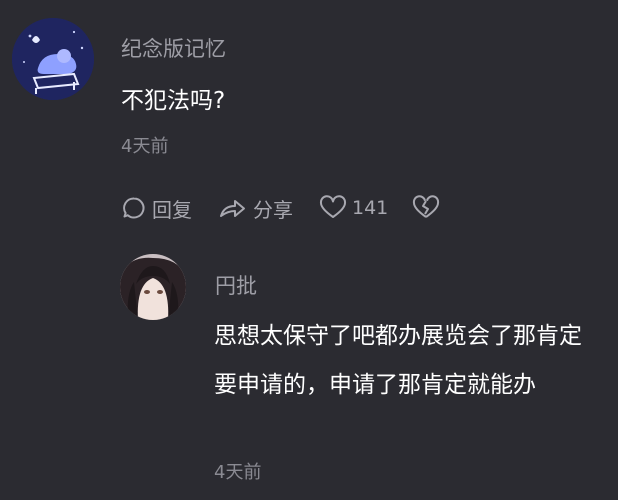  I want to click on username: 纪念版记忆, so click(173, 48).